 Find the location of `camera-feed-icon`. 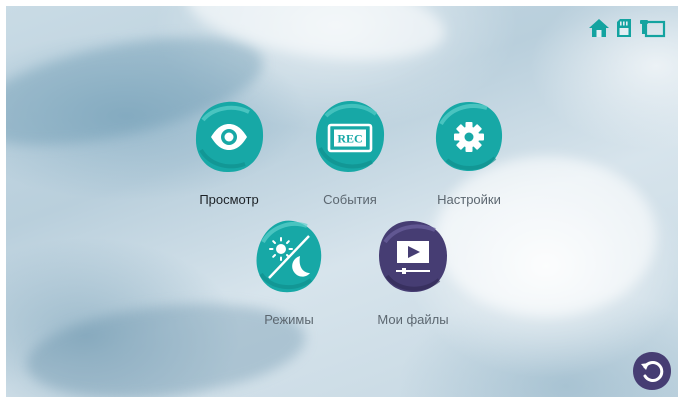

camera-feed-icon is located at coordinates (653, 29).